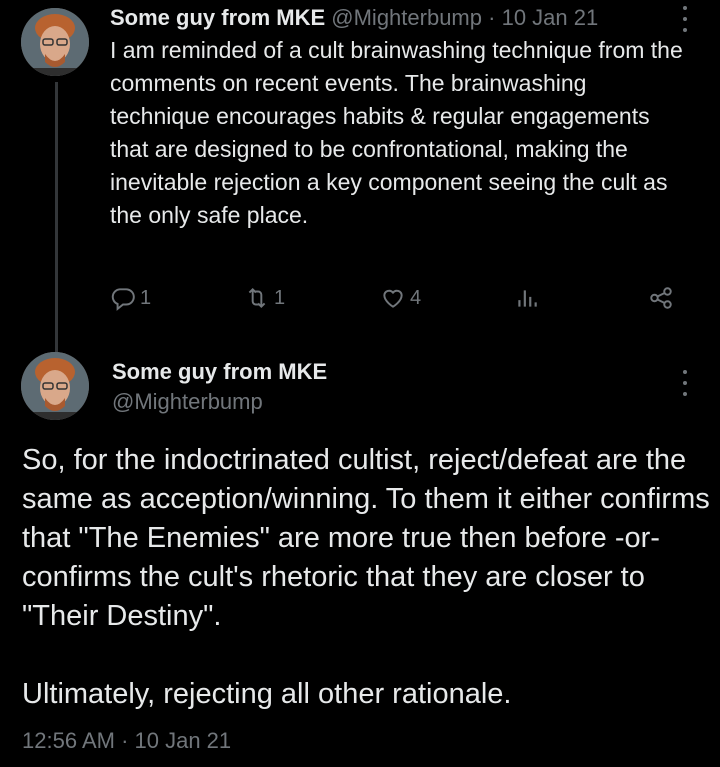 The height and width of the screenshot is (767, 720). I want to click on repost-icon, so click(257, 298).